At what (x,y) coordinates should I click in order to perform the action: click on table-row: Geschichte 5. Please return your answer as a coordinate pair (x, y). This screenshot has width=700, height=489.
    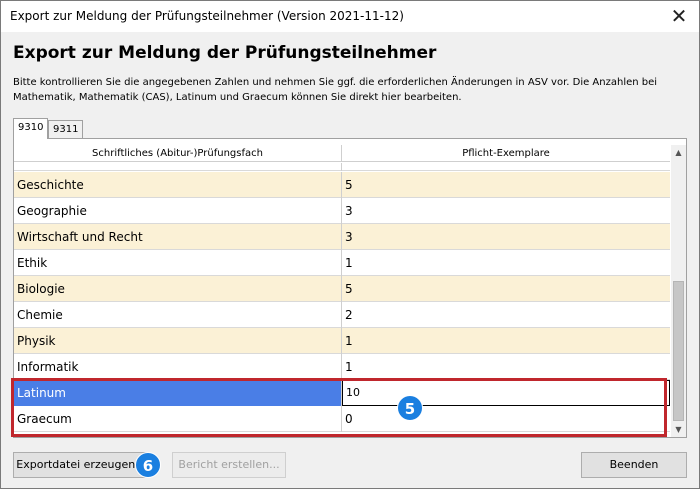
    Looking at the image, I should click on (342, 185).